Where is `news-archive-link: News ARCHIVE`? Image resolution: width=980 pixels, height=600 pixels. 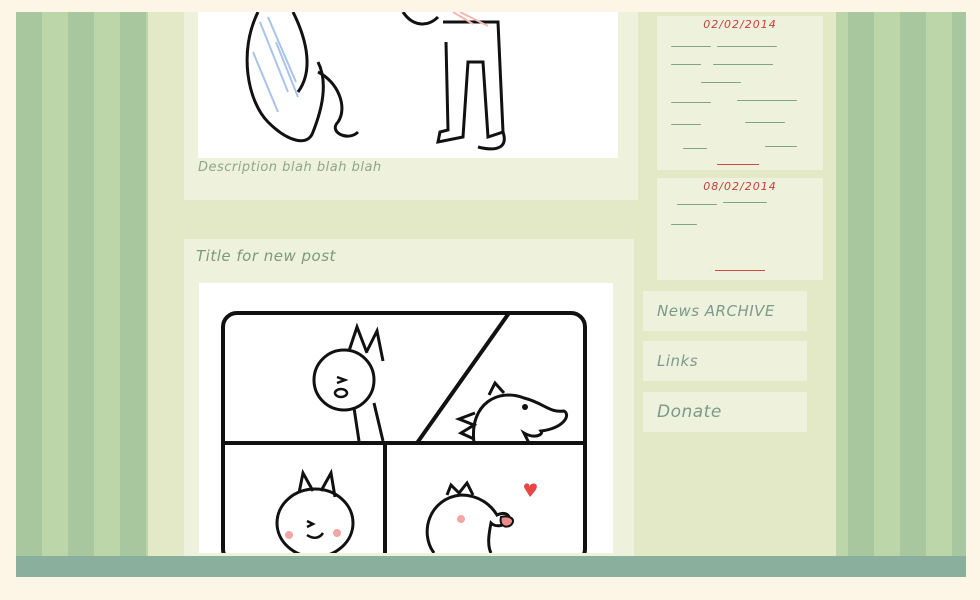
news-archive-link: News ARCHIVE is located at coordinates (725, 311).